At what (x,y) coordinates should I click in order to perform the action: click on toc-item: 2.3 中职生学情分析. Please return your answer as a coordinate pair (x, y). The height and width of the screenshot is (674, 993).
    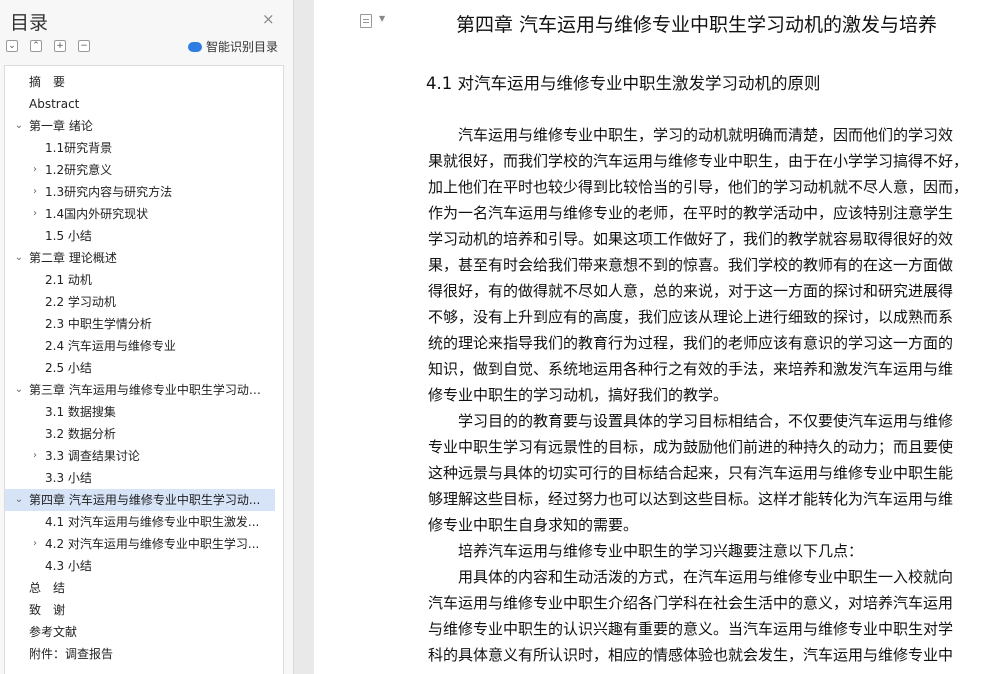
    Looking at the image, I should click on (140, 324).